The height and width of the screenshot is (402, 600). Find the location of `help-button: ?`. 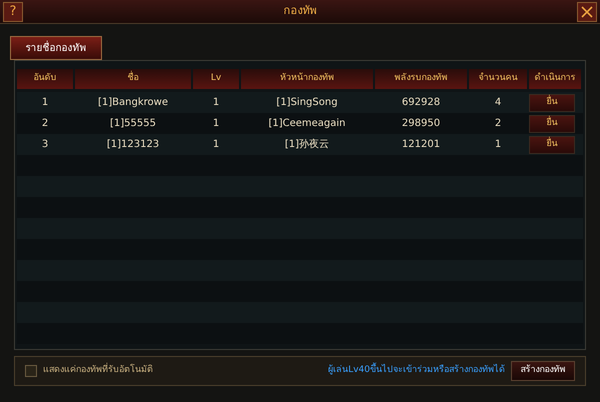

help-button: ? is located at coordinates (13, 12).